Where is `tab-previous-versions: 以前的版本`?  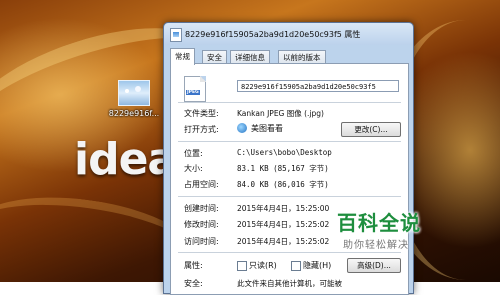 tab-previous-versions: 以前的版本 is located at coordinates (302, 57).